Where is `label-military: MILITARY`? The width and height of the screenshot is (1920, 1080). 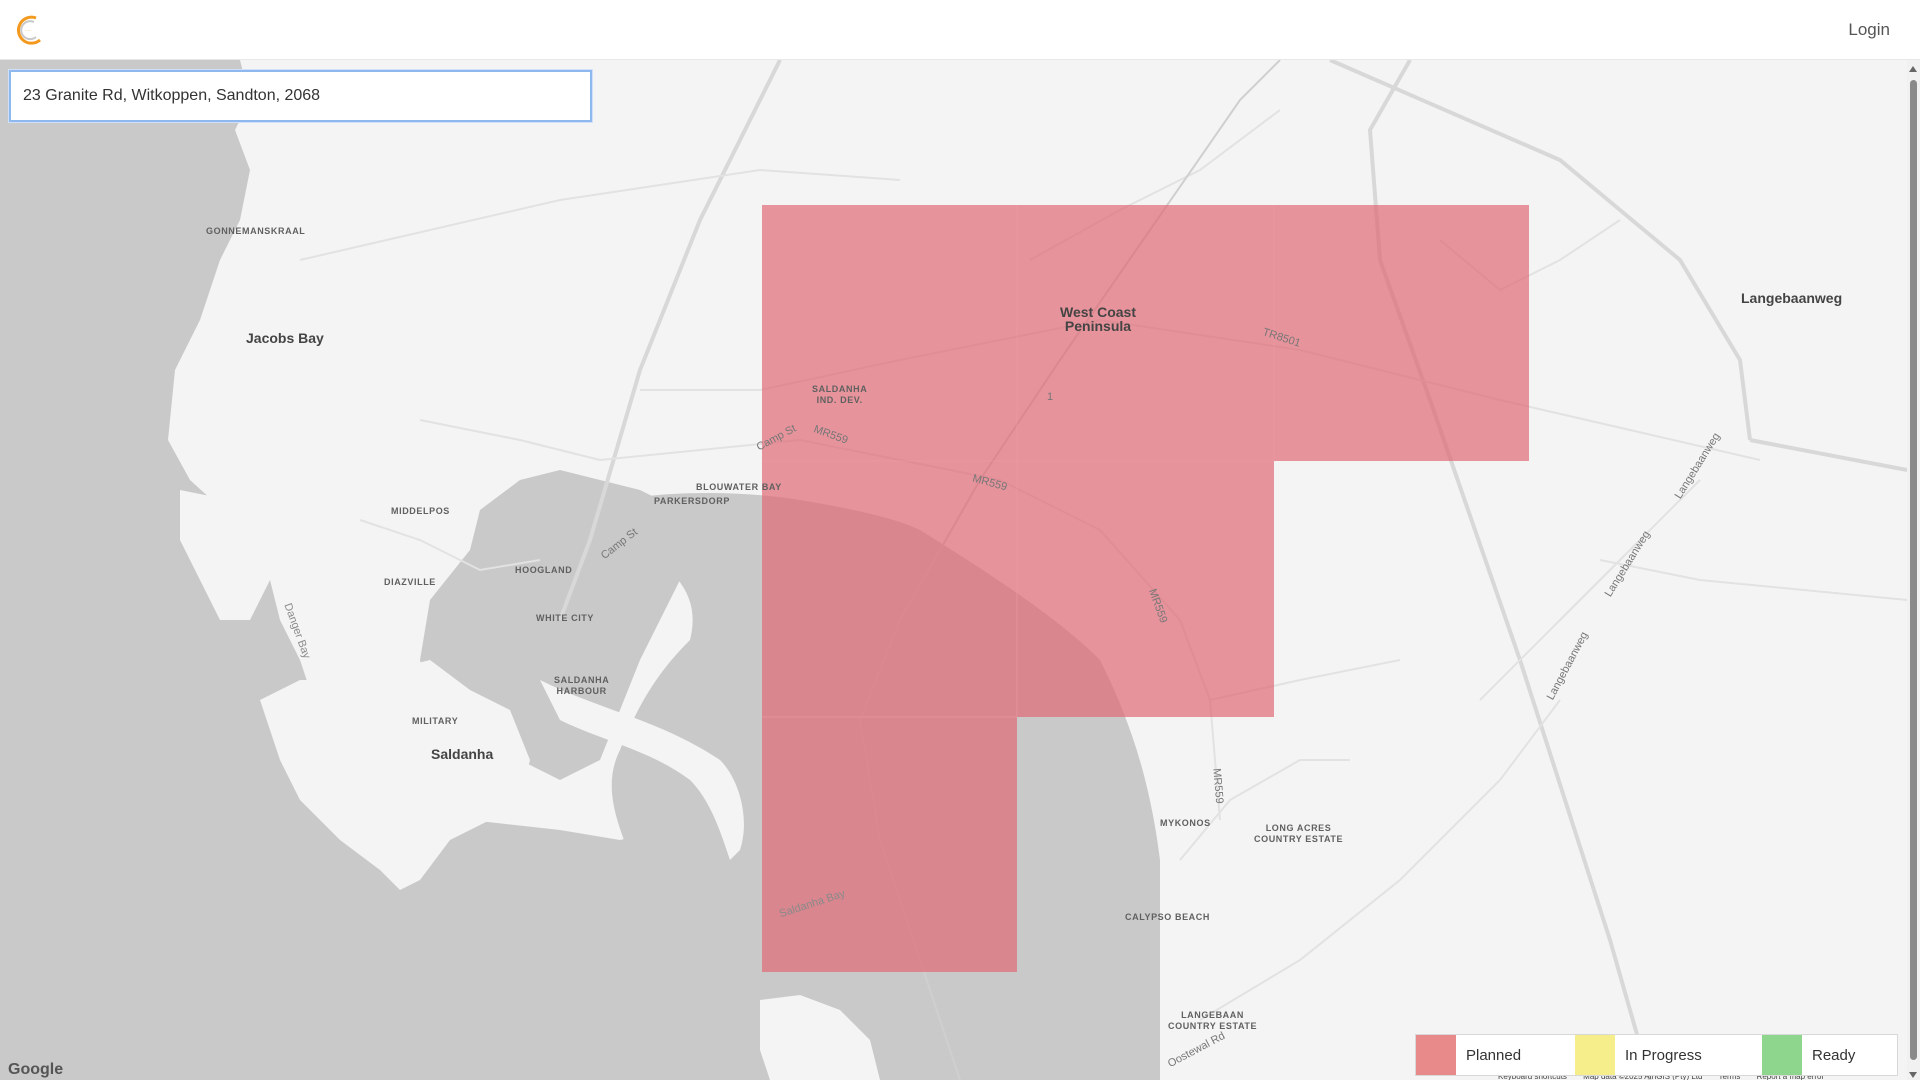 label-military: MILITARY is located at coordinates (435, 721).